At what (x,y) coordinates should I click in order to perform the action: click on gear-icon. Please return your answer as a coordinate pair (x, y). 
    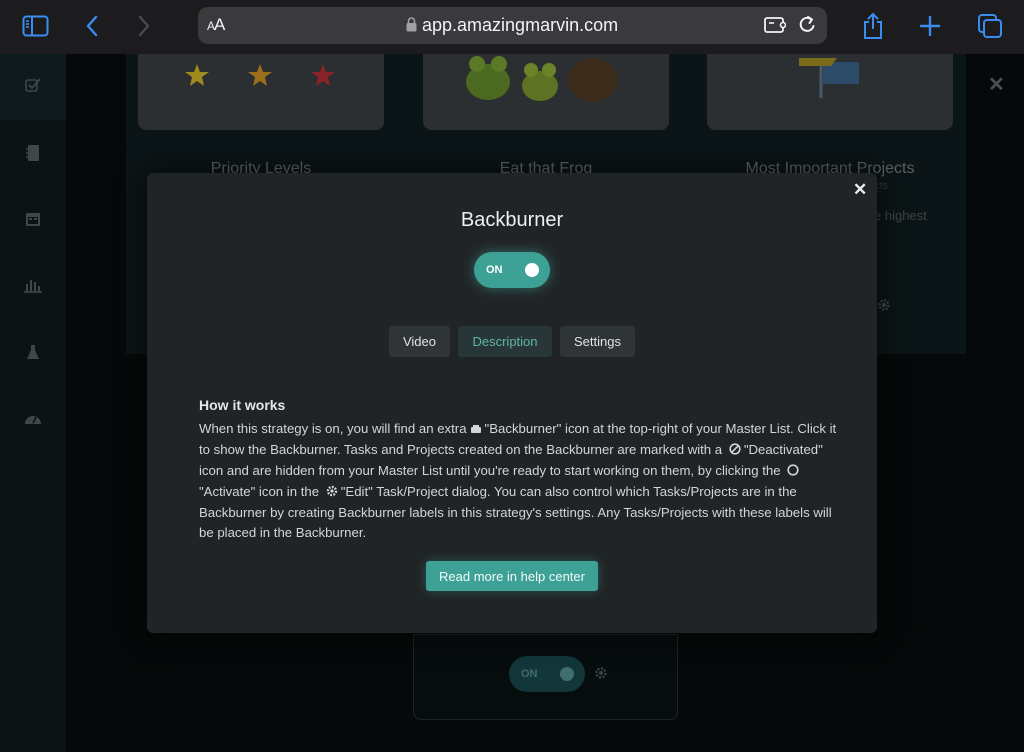
    Looking at the image, I should click on (601, 675).